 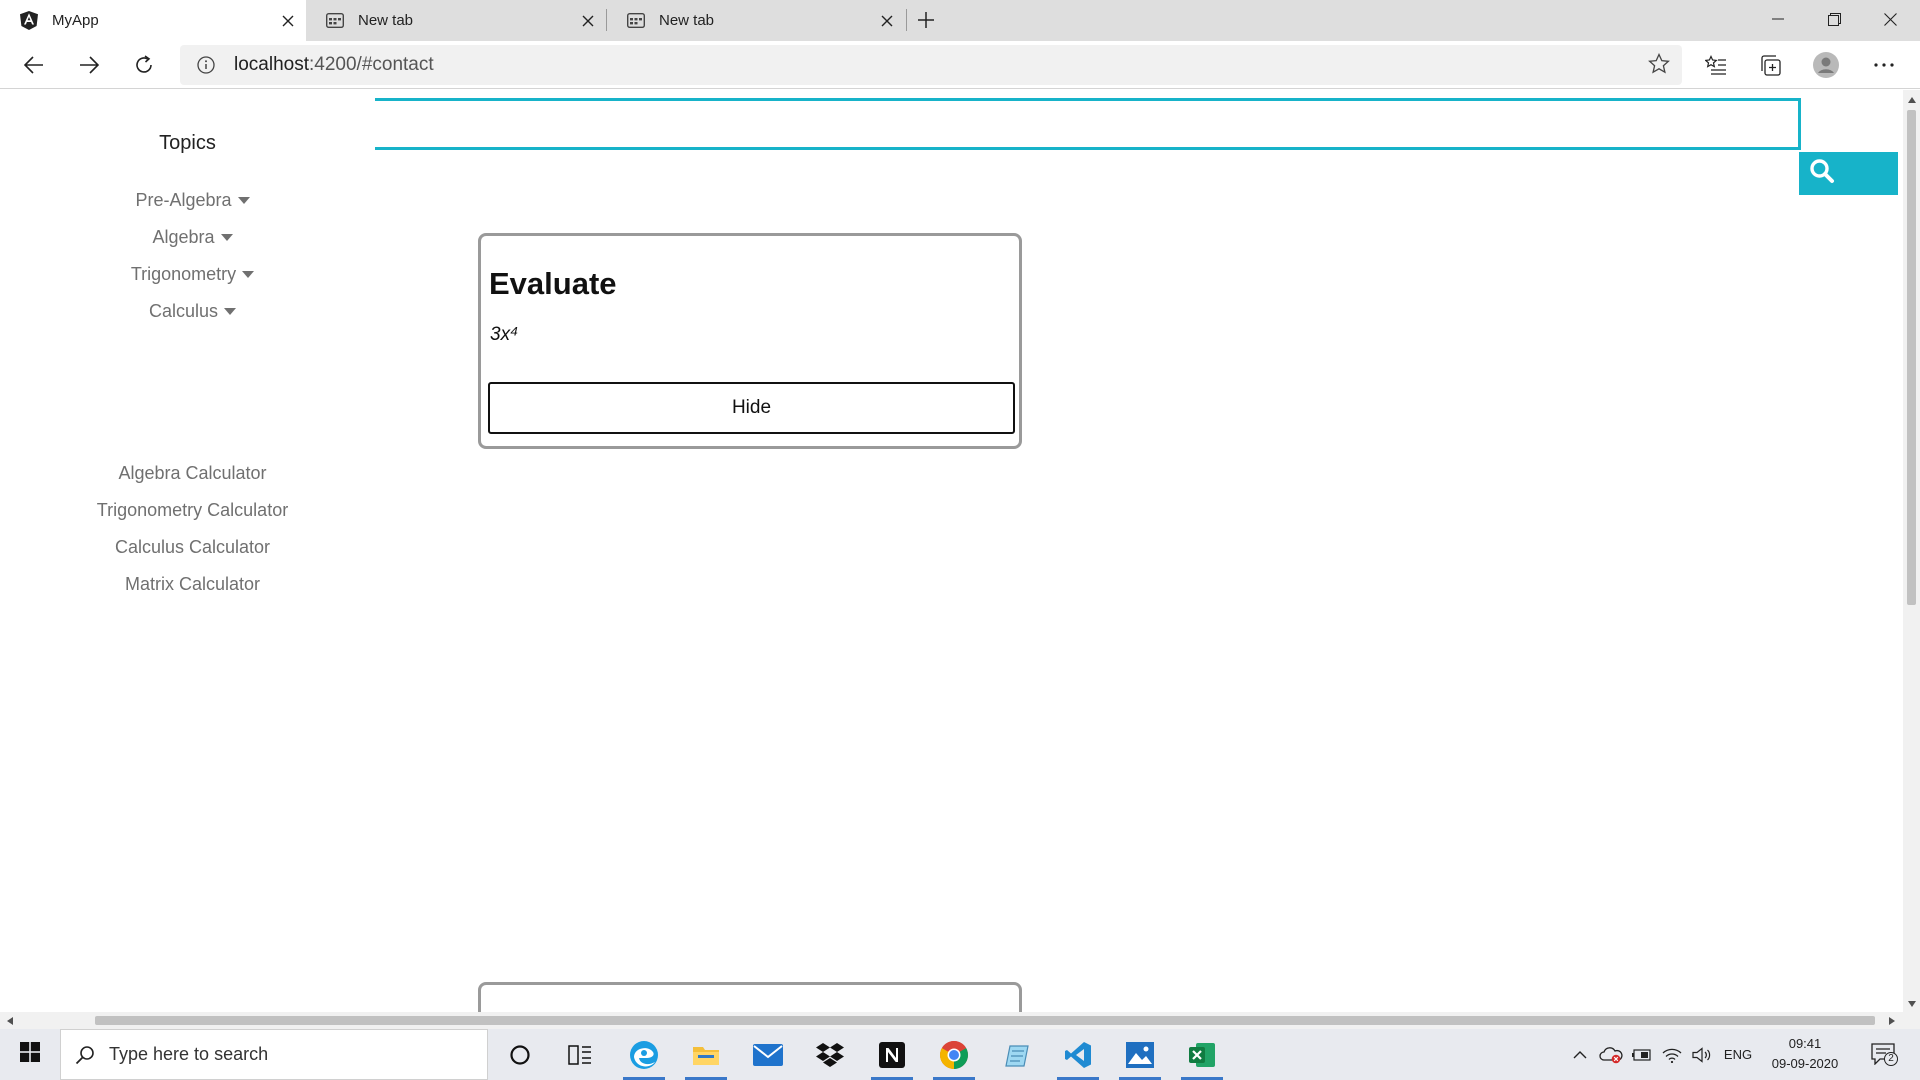 I want to click on windows-logo-icon, so click(x=30, y=1054).